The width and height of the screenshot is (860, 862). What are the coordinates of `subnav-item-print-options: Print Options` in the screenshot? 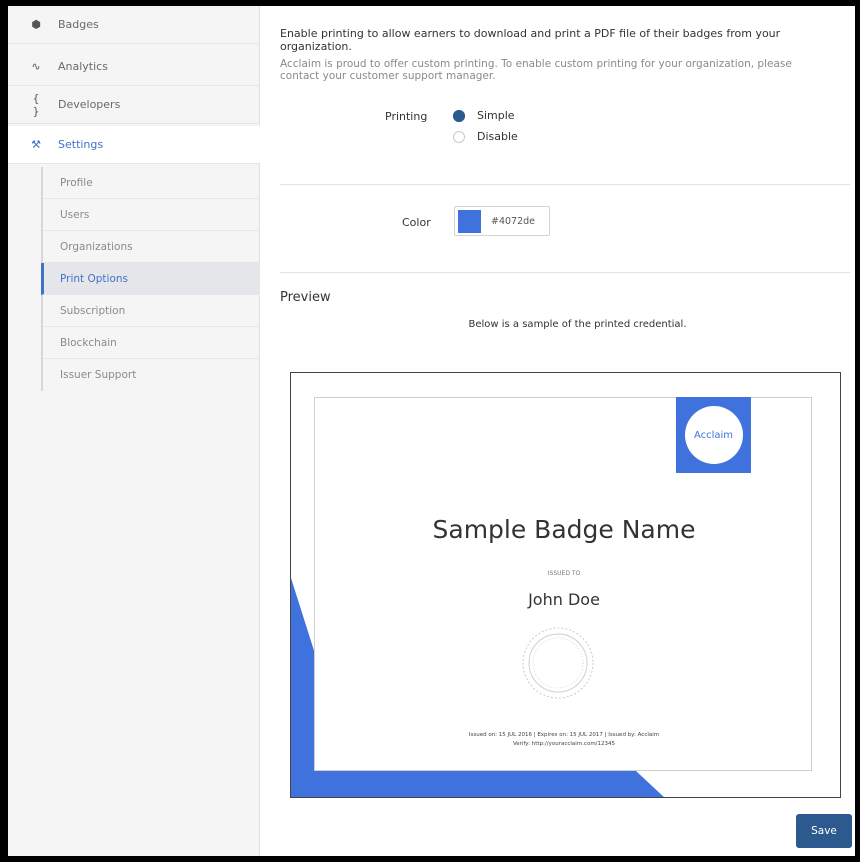 It's located at (150, 279).